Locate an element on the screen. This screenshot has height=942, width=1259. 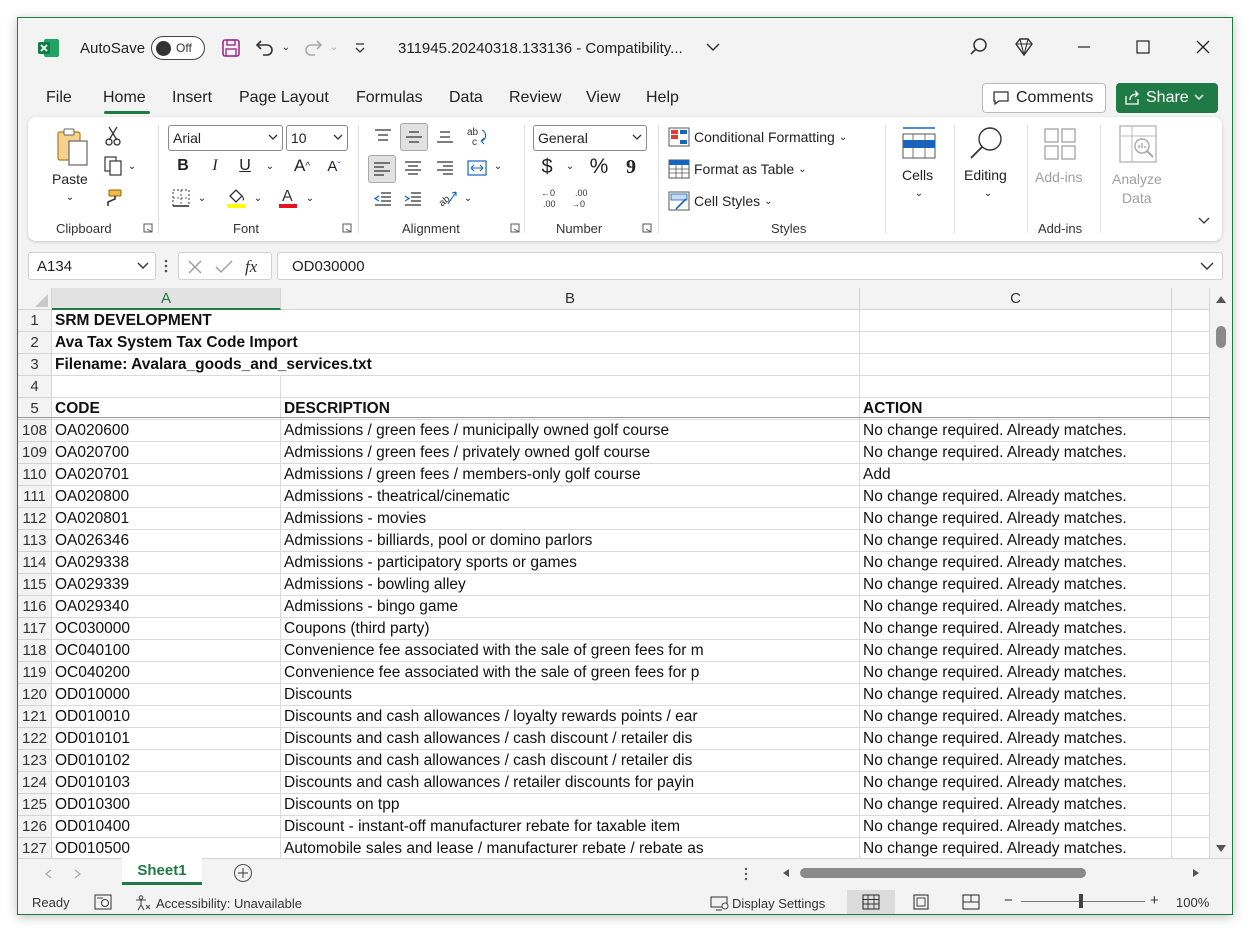
cell-code: Ava Tax System Tax Code Import is located at coordinates (456, 343).